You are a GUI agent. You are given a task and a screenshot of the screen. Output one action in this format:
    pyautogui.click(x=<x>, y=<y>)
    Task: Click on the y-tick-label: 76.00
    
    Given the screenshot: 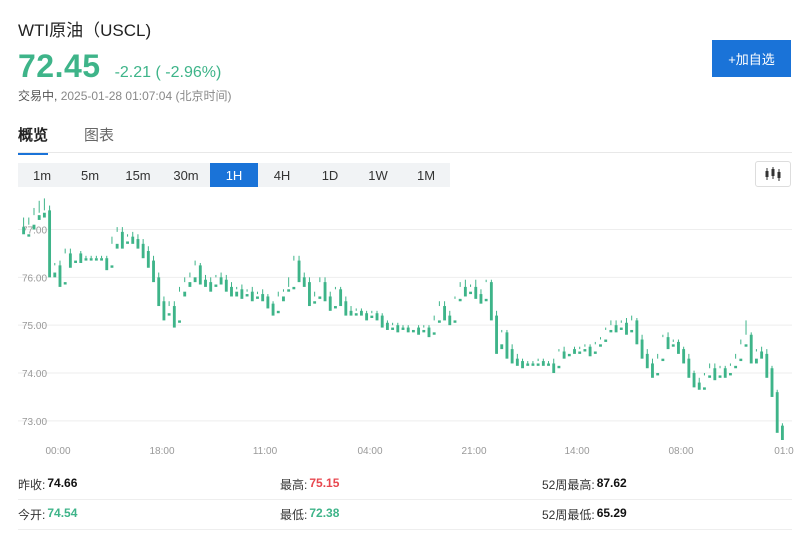 What is the action you would take?
    pyautogui.click(x=34, y=278)
    